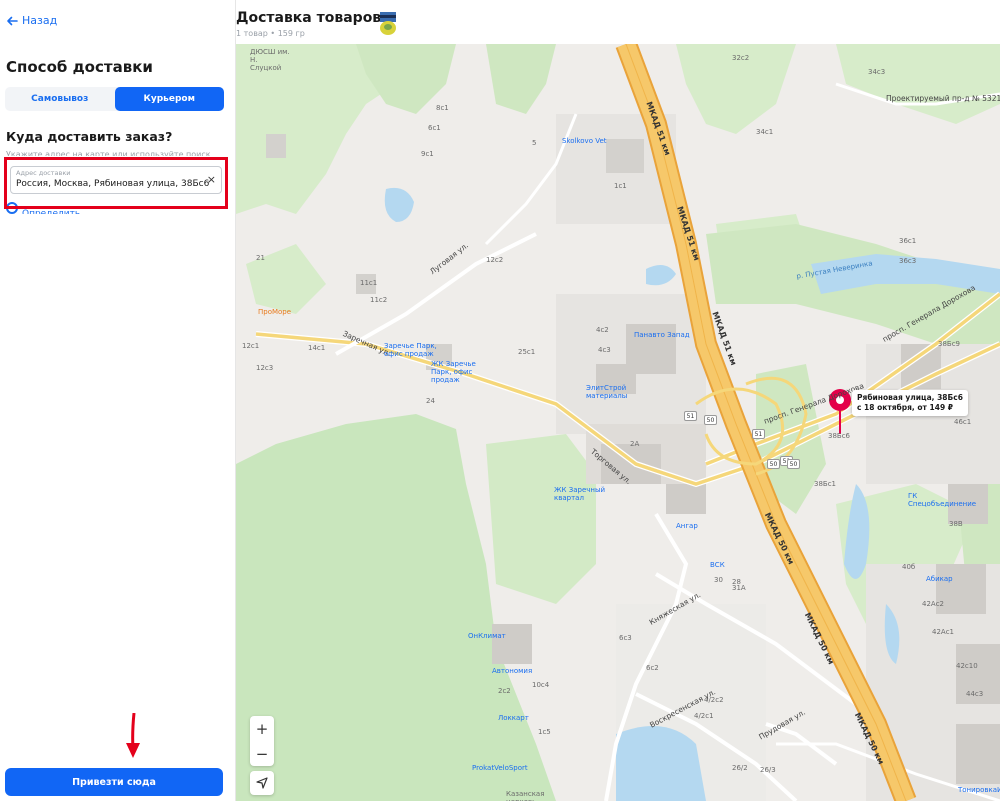  What do you see at coordinates (618, 22) in the screenshot?
I see `page-header: Доставка товаров 1 товар • 159 гр` at bounding box center [618, 22].